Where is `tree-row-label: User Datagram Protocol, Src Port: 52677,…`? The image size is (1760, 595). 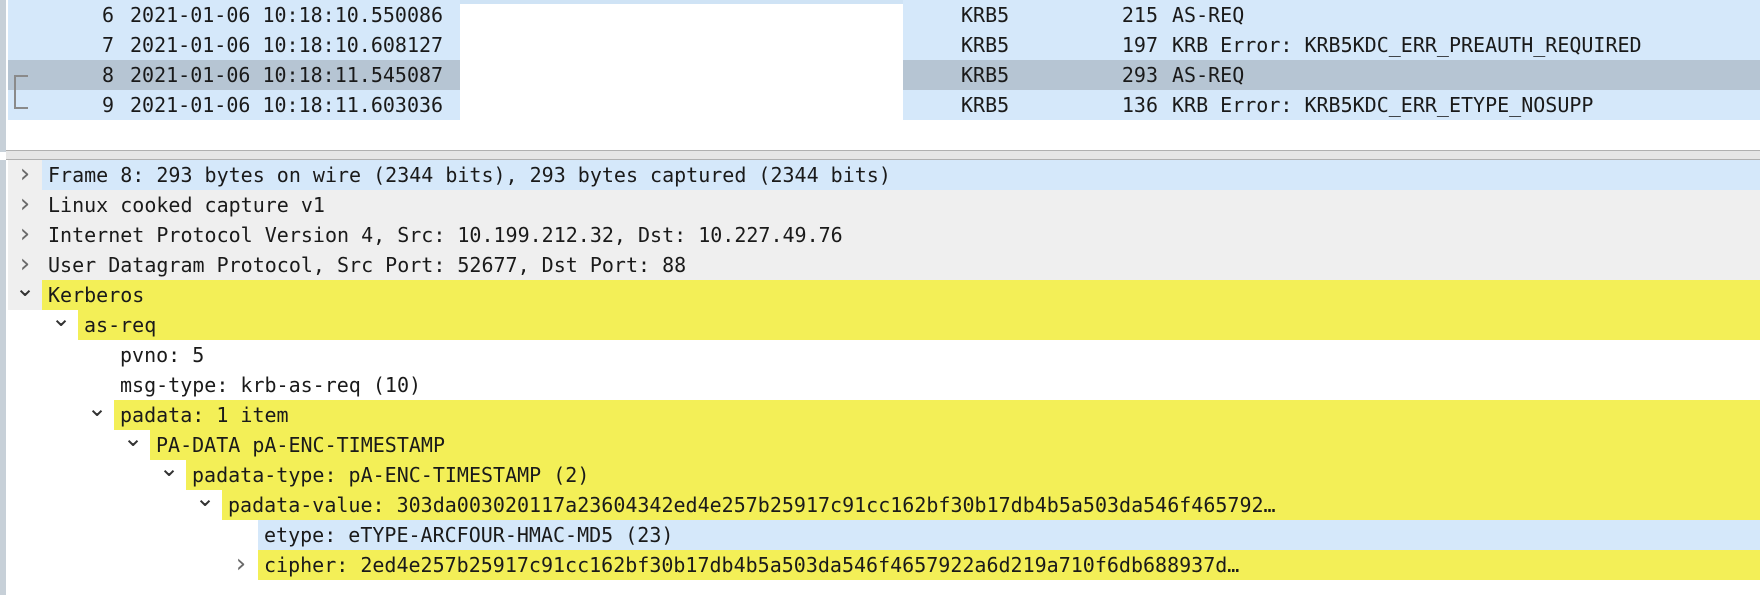 tree-row-label: User Datagram Protocol, Src Port: 52677,… is located at coordinates (367, 265).